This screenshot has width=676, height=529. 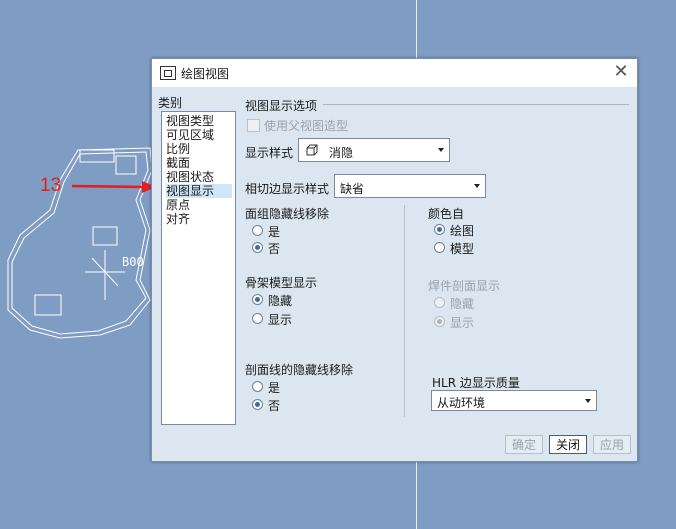 What do you see at coordinates (178, 163) in the screenshot?
I see `category-item-section: 截面` at bounding box center [178, 163].